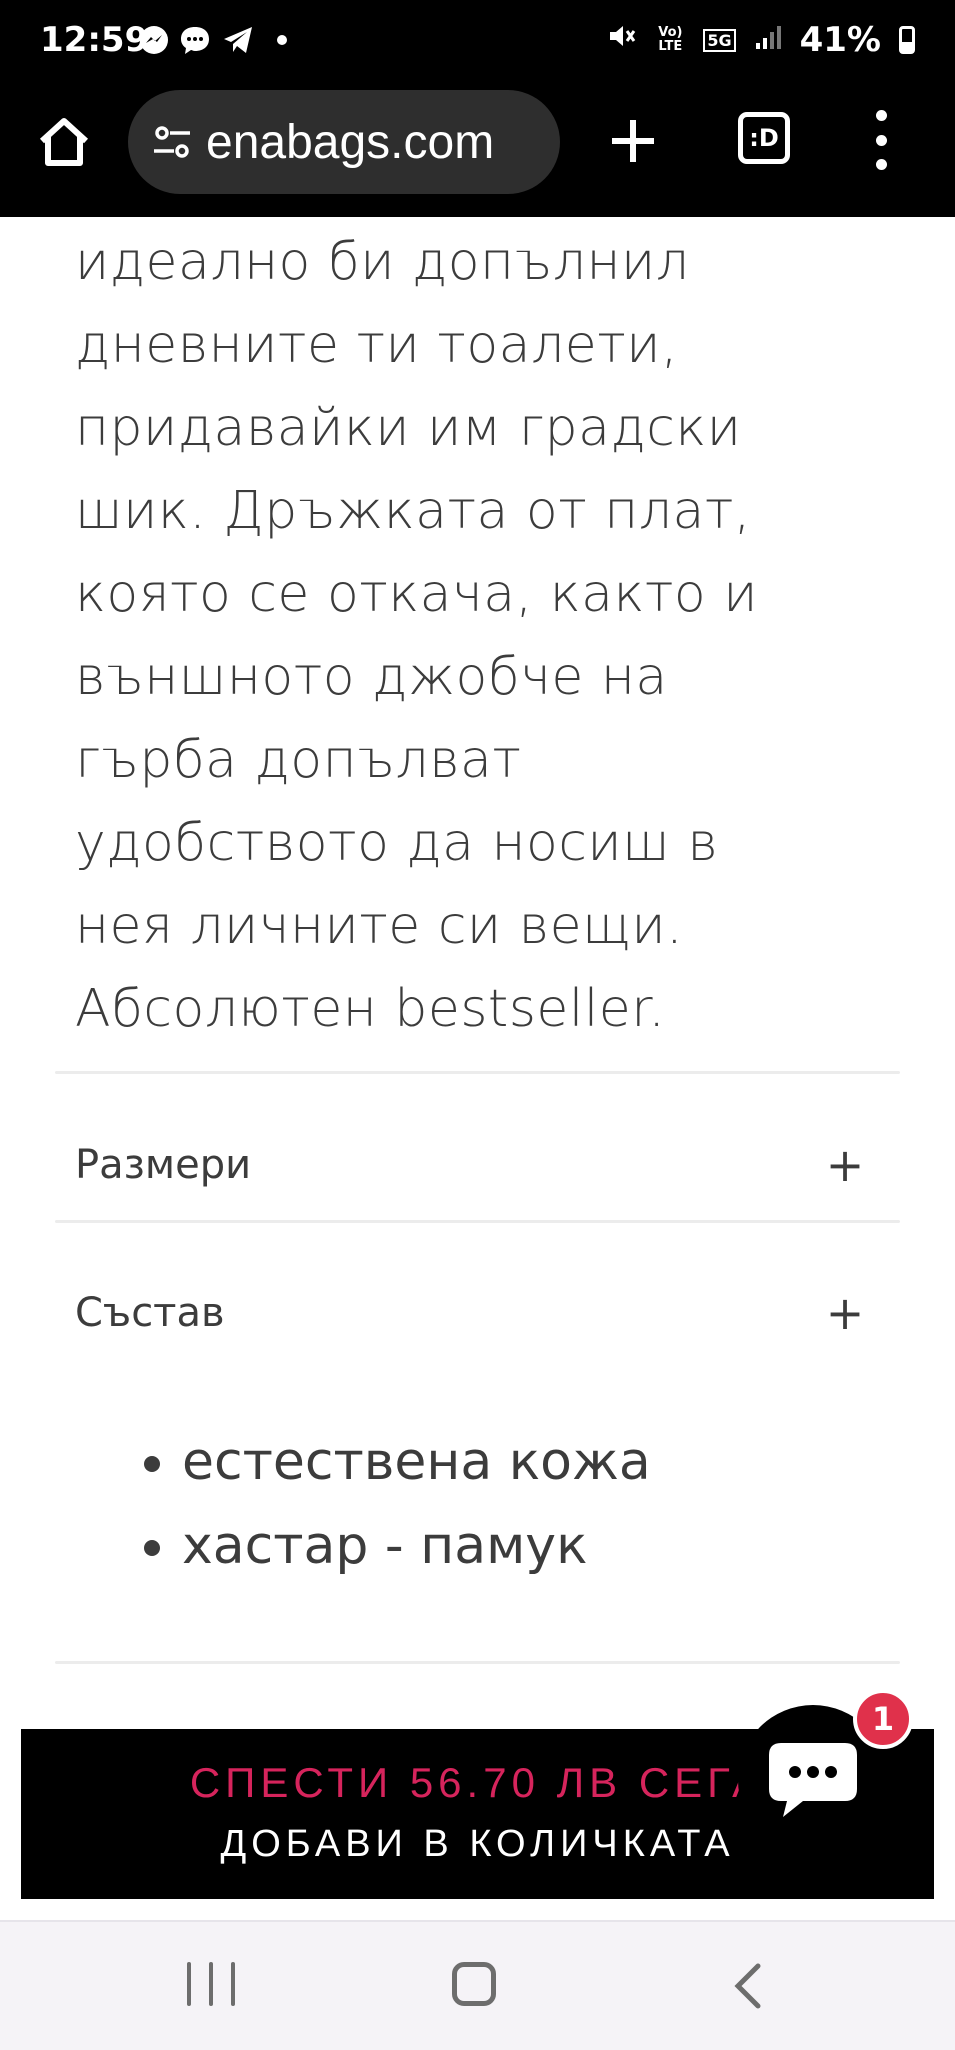 The image size is (955, 2050). What do you see at coordinates (408, 428) in the screenshot?
I see `description-line: придавайки им градски` at bounding box center [408, 428].